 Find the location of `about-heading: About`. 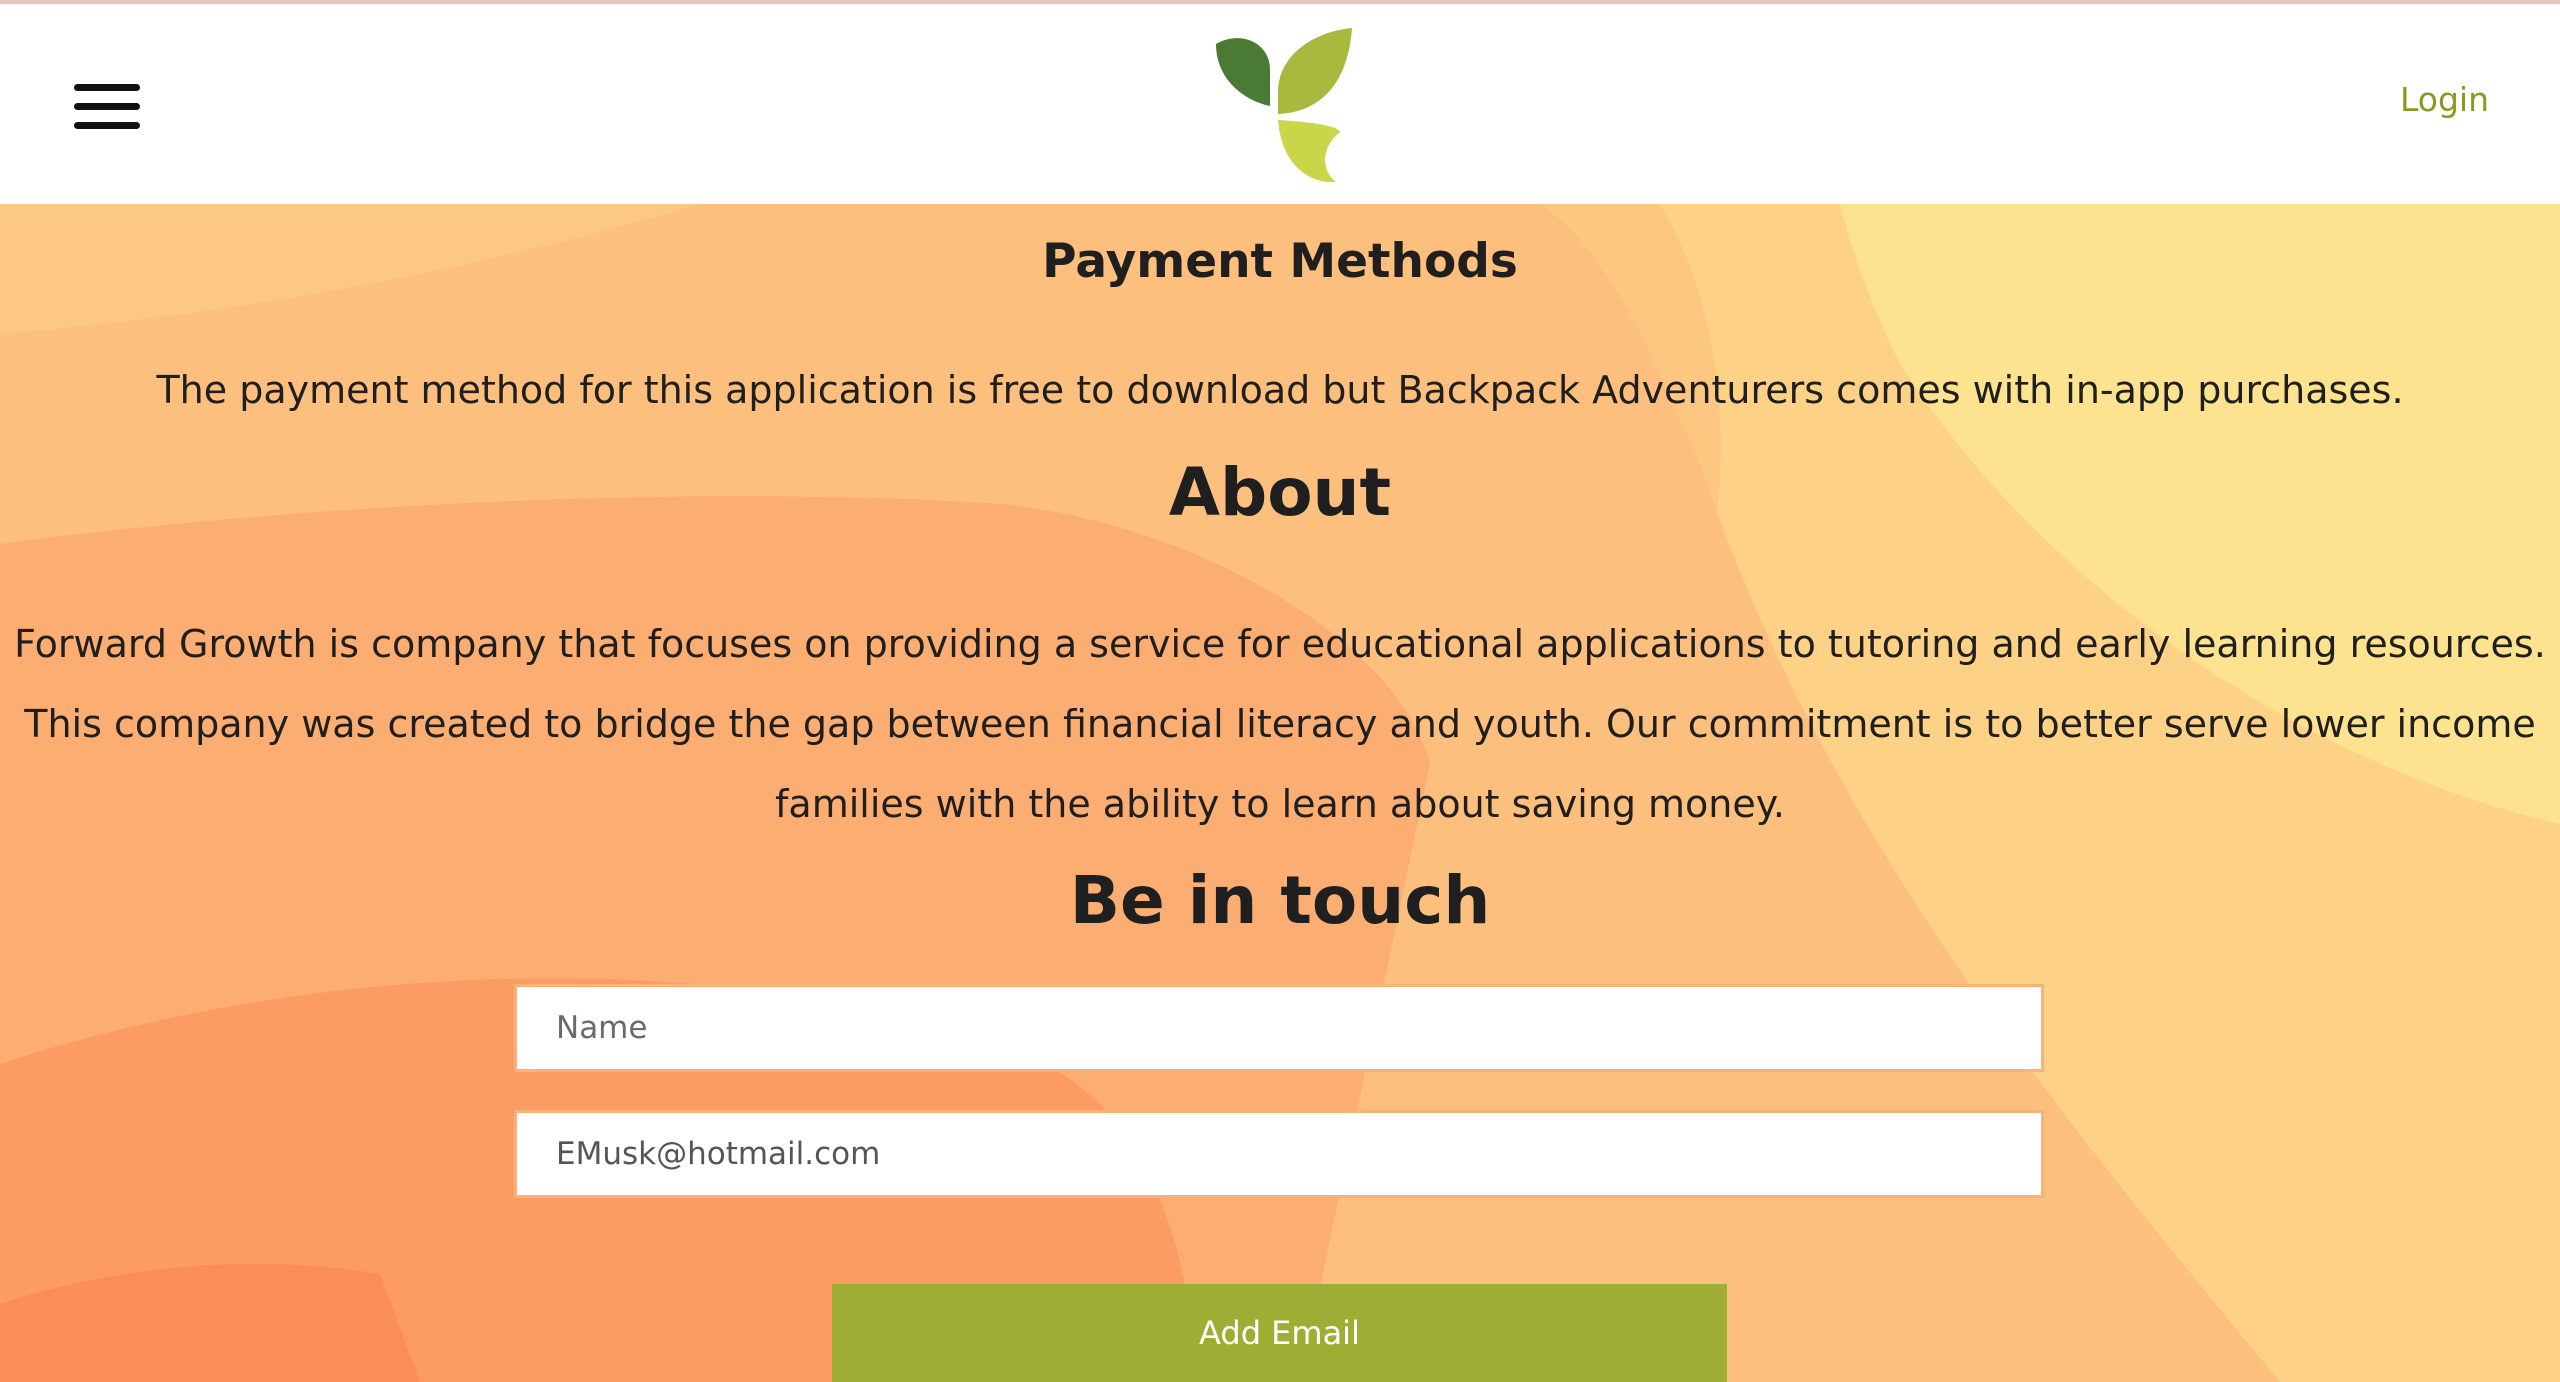

about-heading: About is located at coordinates (1280, 492).